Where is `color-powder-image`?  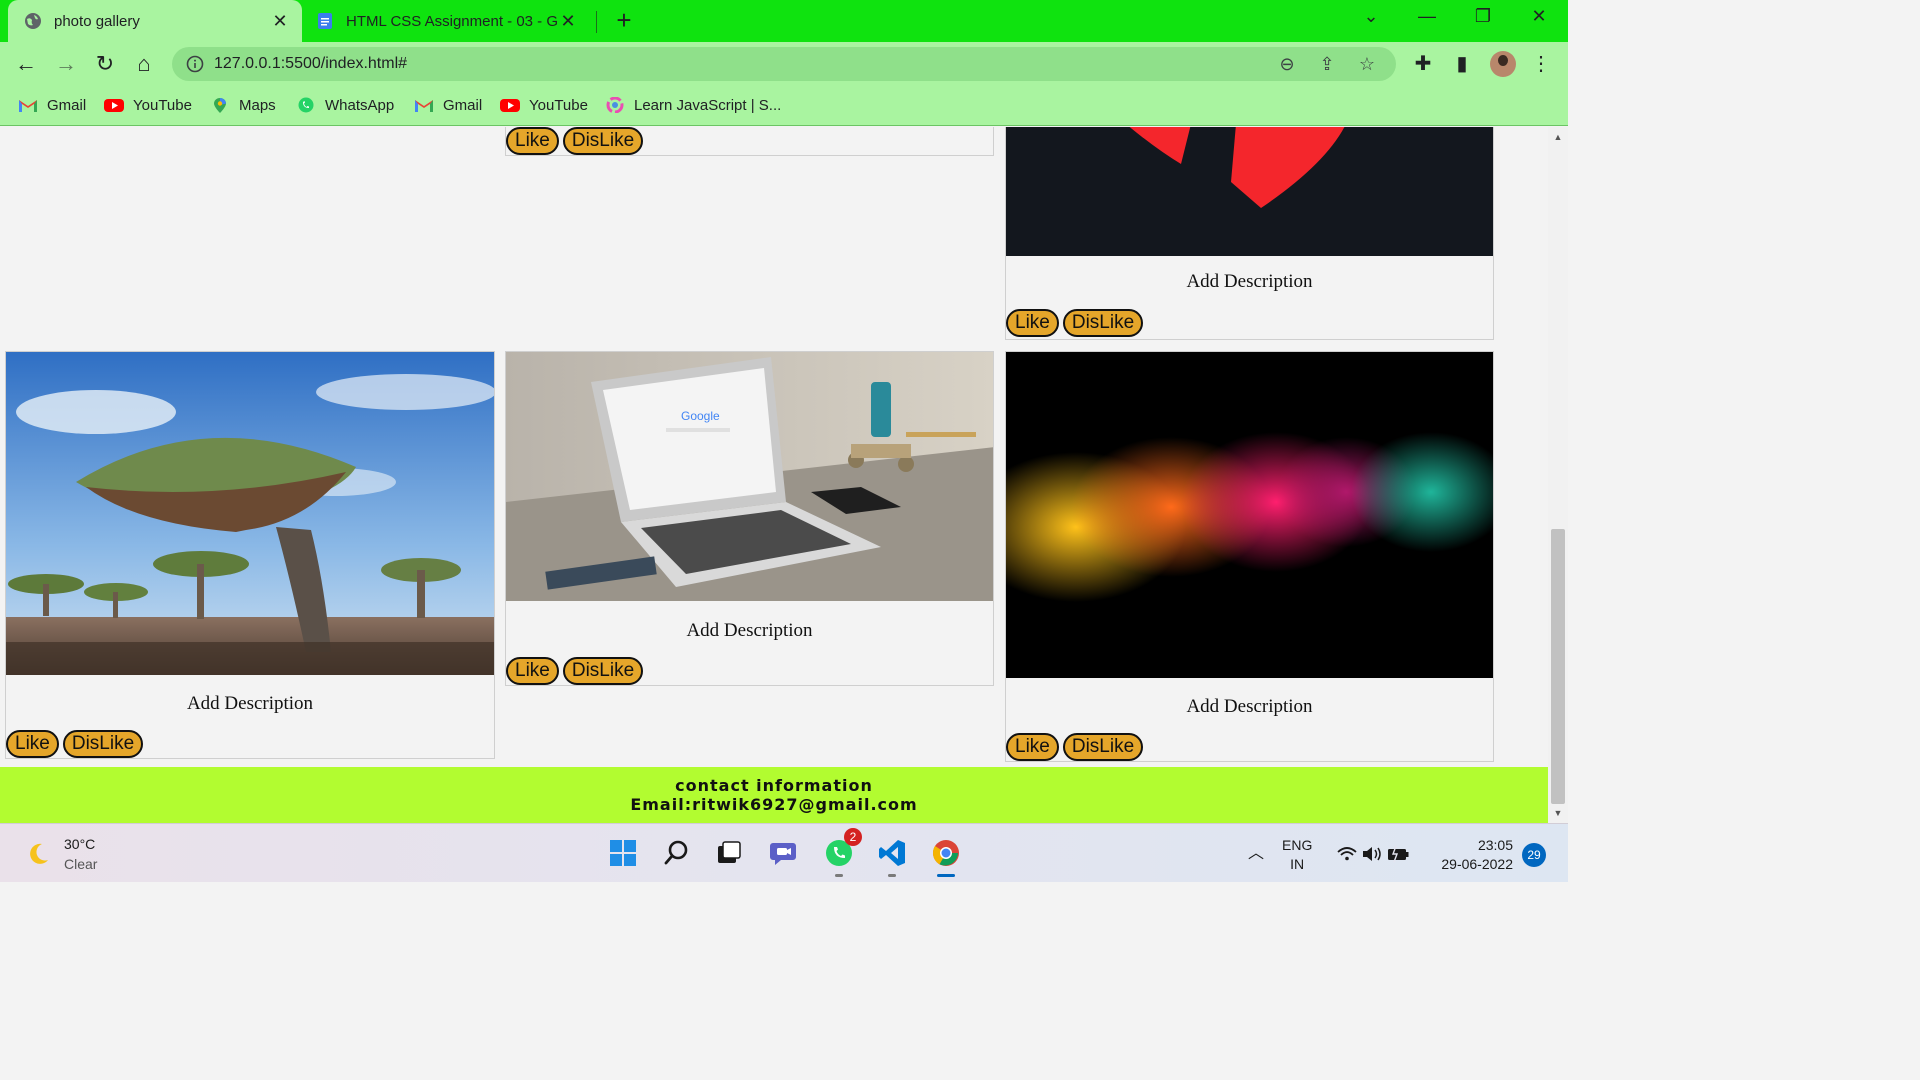
color-powder-image is located at coordinates (1249, 515).